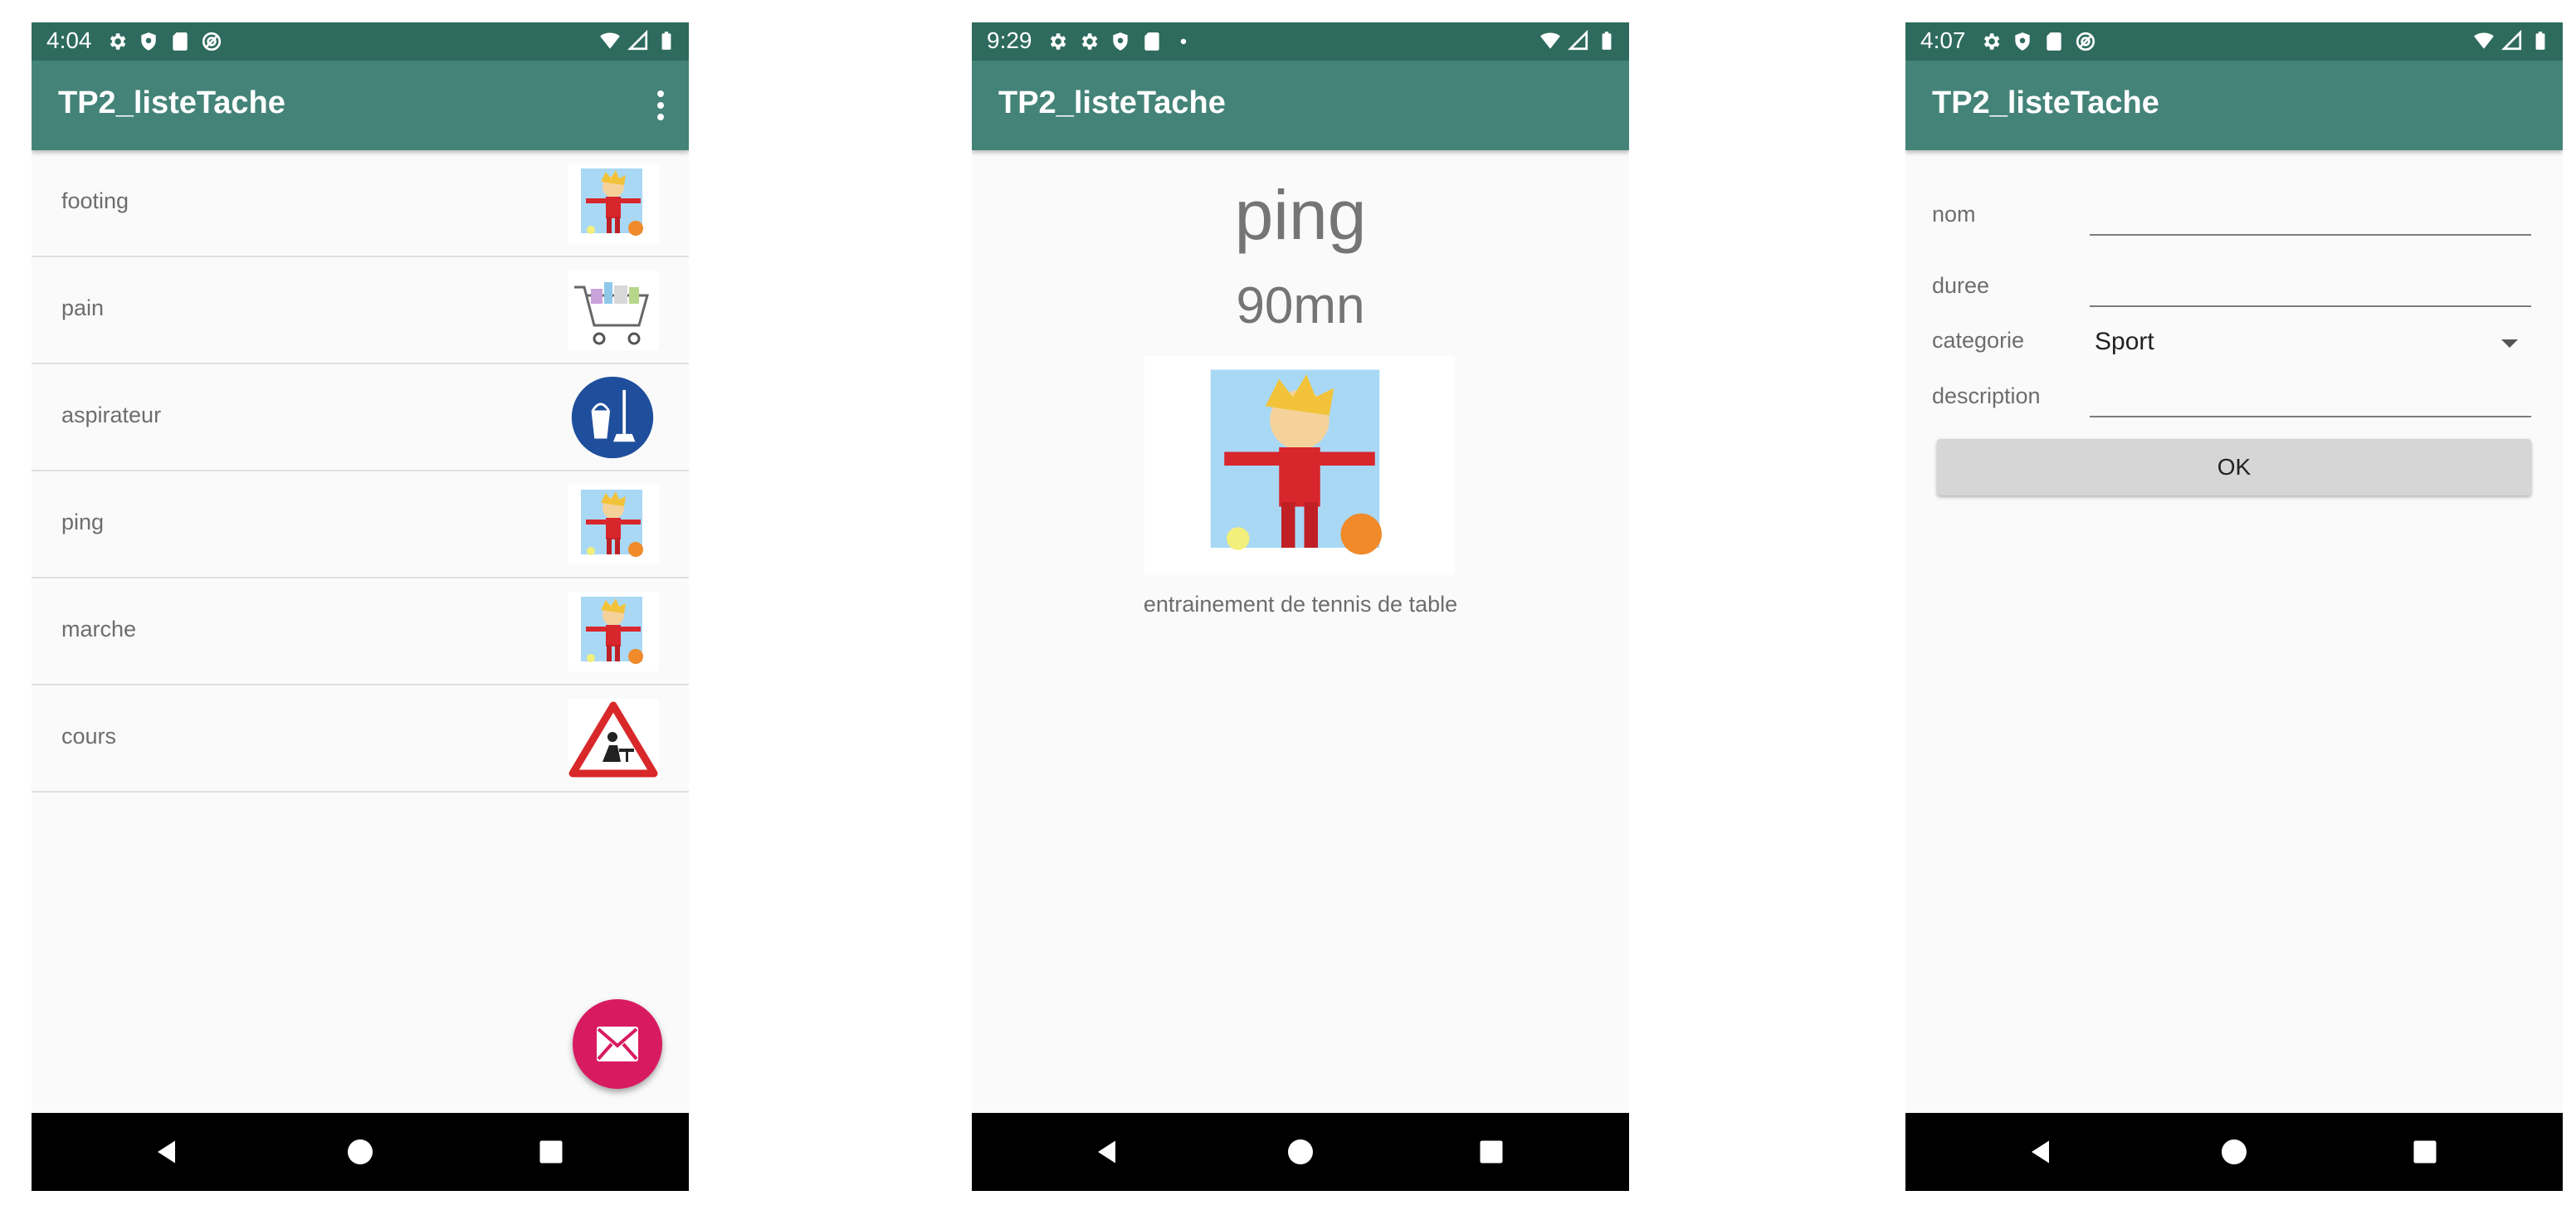 The height and width of the screenshot is (1210, 2576). Describe the element at coordinates (89, 736) in the screenshot. I see `task-name: cours` at that location.